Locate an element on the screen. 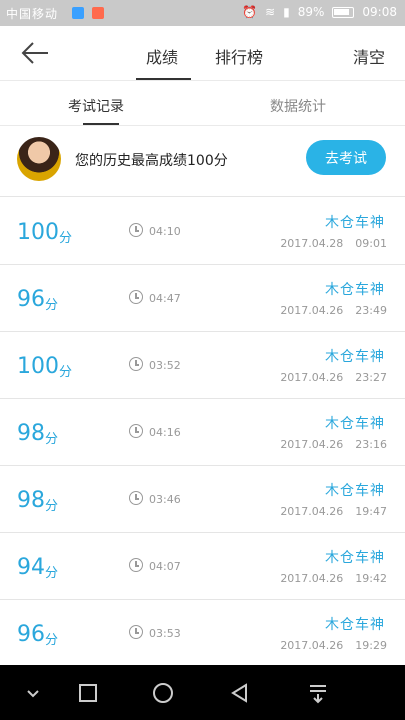  top-bar: 成绩 排行榜 清空 is located at coordinates (202, 53).